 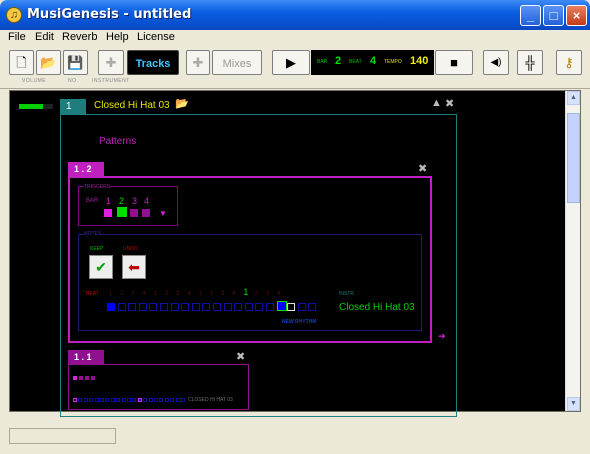 What do you see at coordinates (573, 404) in the screenshot?
I see `scroll-down-icon: ▼` at bounding box center [573, 404].